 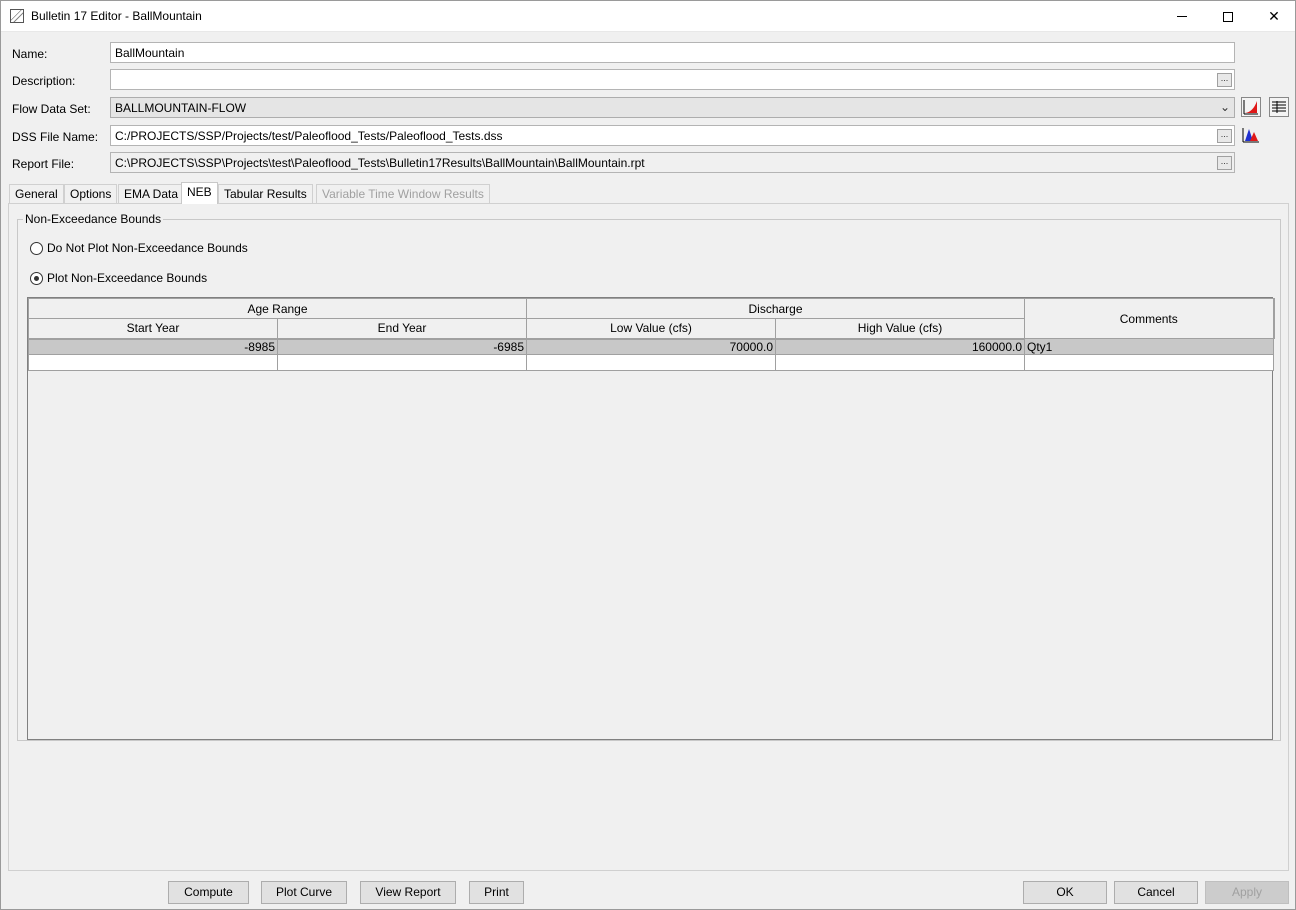 I want to click on comments-cell, so click(x=1149, y=362).